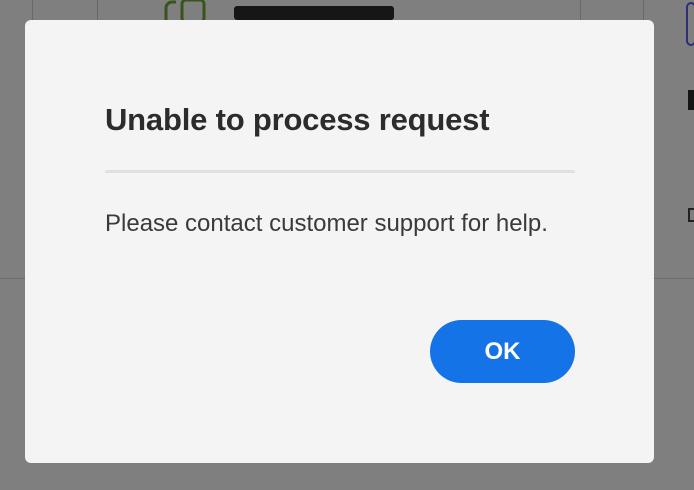  What do you see at coordinates (340, 171) in the screenshot?
I see `dialog-divider` at bounding box center [340, 171].